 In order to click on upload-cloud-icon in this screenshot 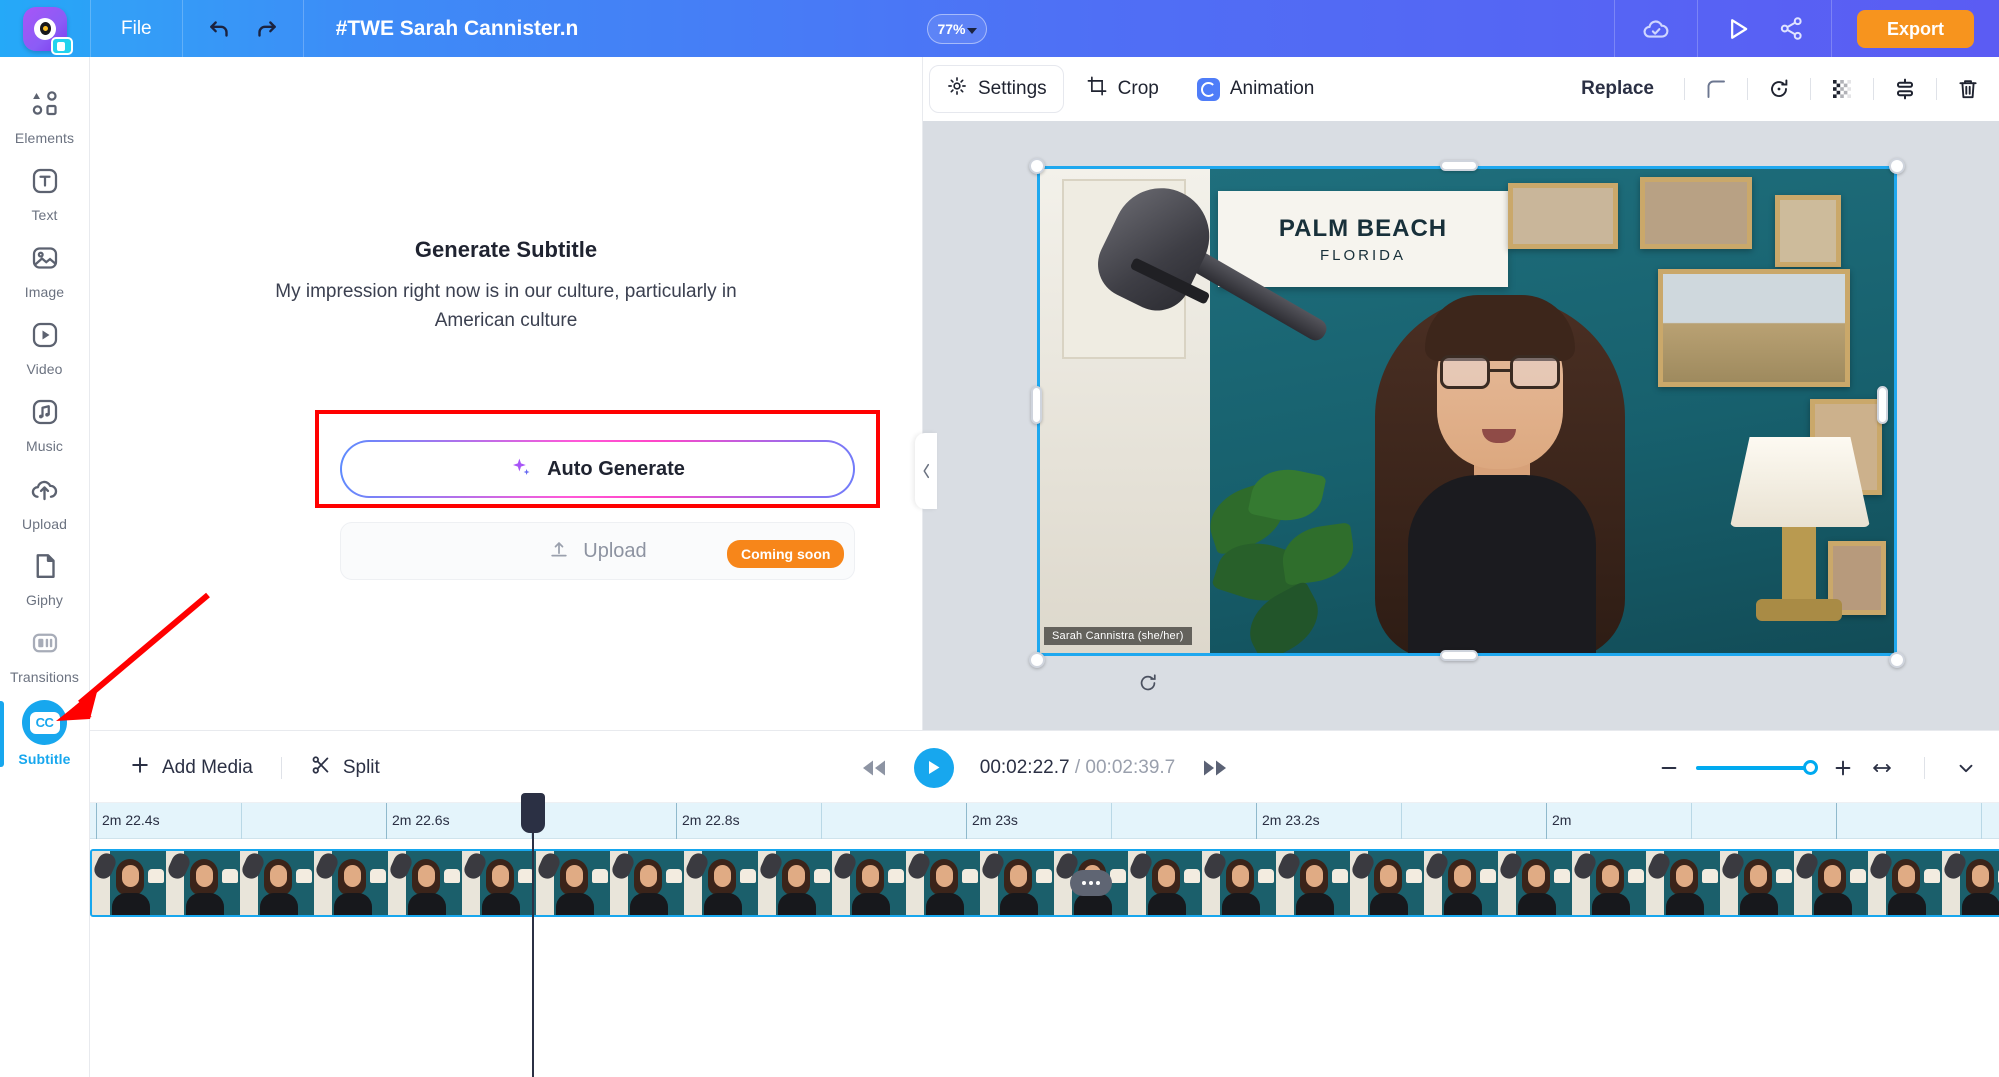, I will do `click(44, 492)`.